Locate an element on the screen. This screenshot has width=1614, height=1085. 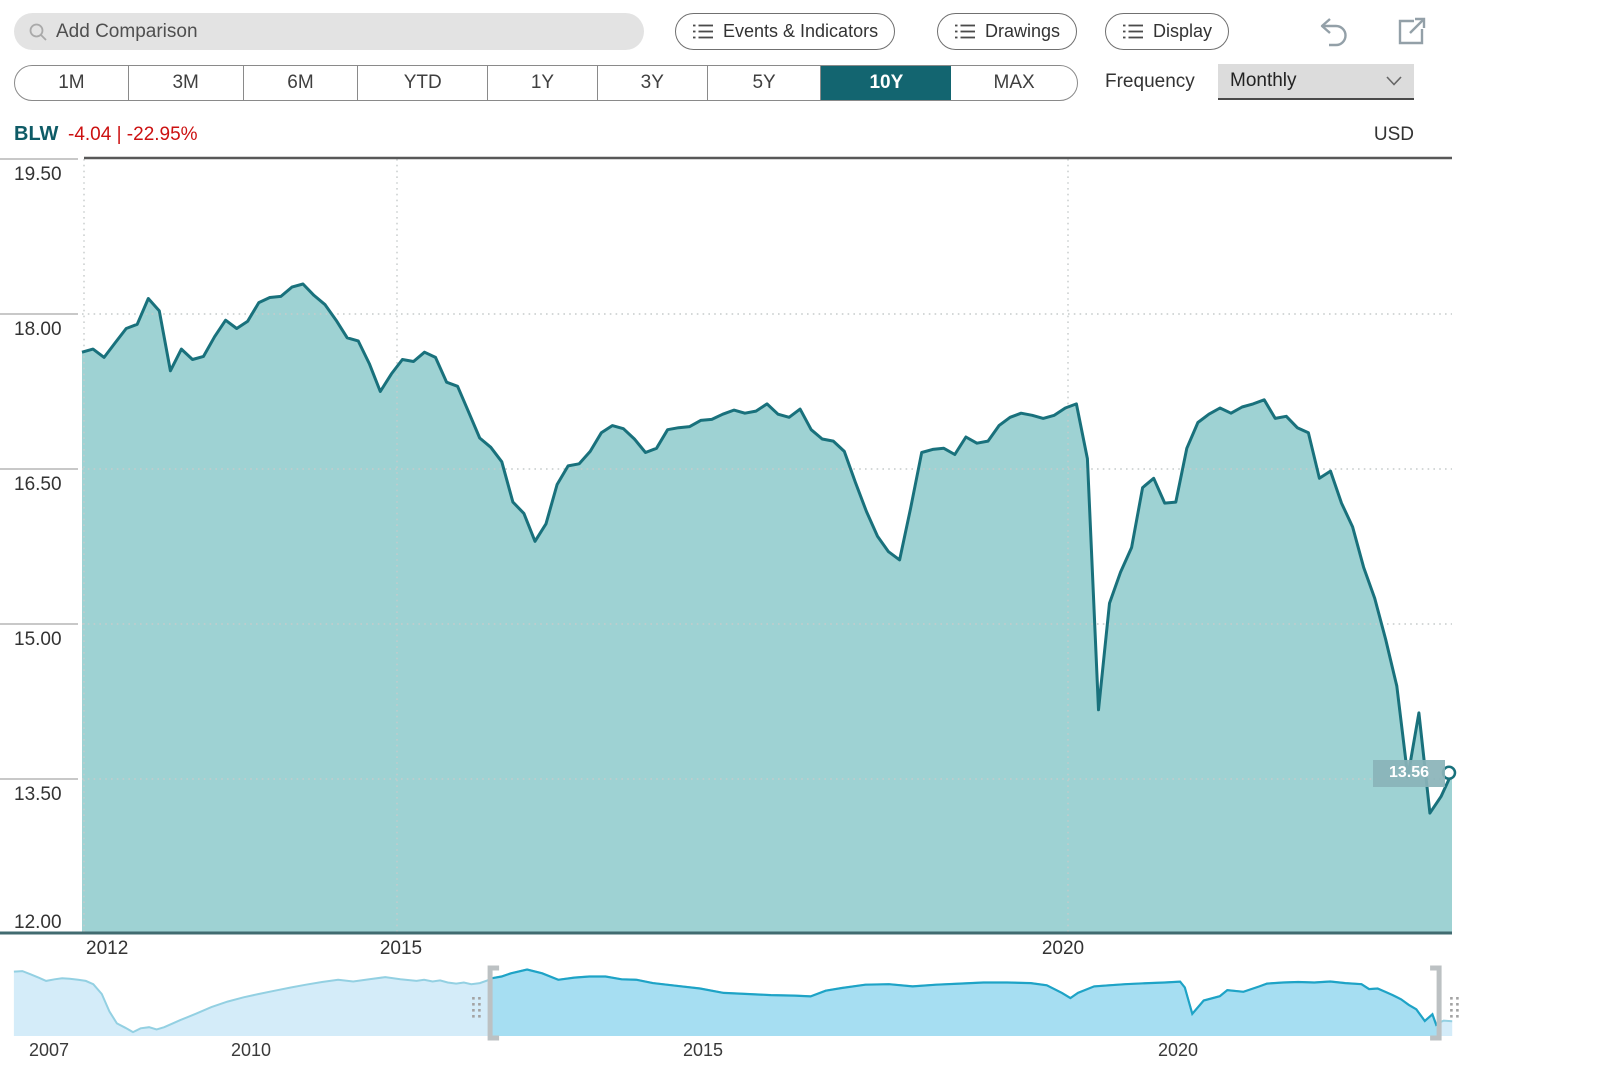
navigator-right-grip is located at coordinates (1454, 1007).